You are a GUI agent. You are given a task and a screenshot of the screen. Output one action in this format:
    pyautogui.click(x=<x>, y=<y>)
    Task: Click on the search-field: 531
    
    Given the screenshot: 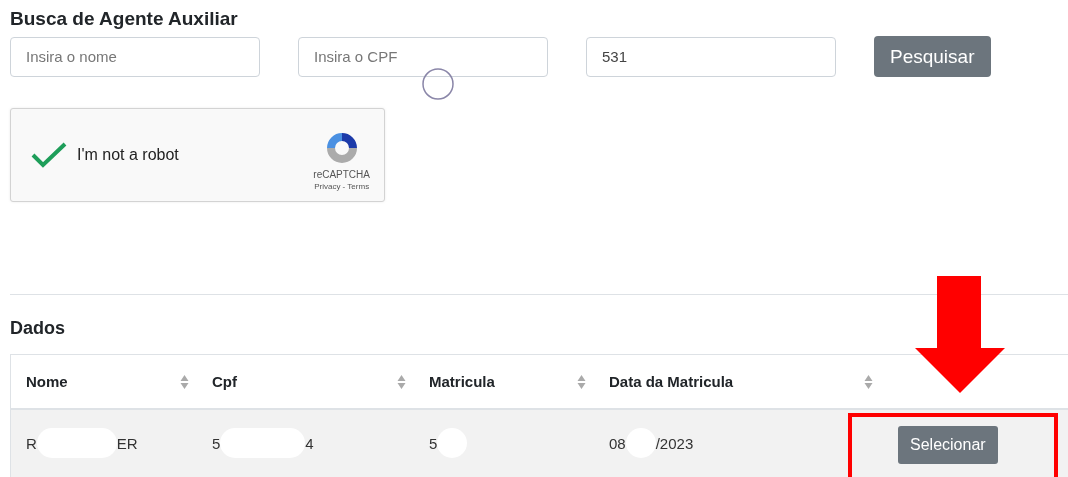 What is the action you would take?
    pyautogui.click(x=711, y=56)
    